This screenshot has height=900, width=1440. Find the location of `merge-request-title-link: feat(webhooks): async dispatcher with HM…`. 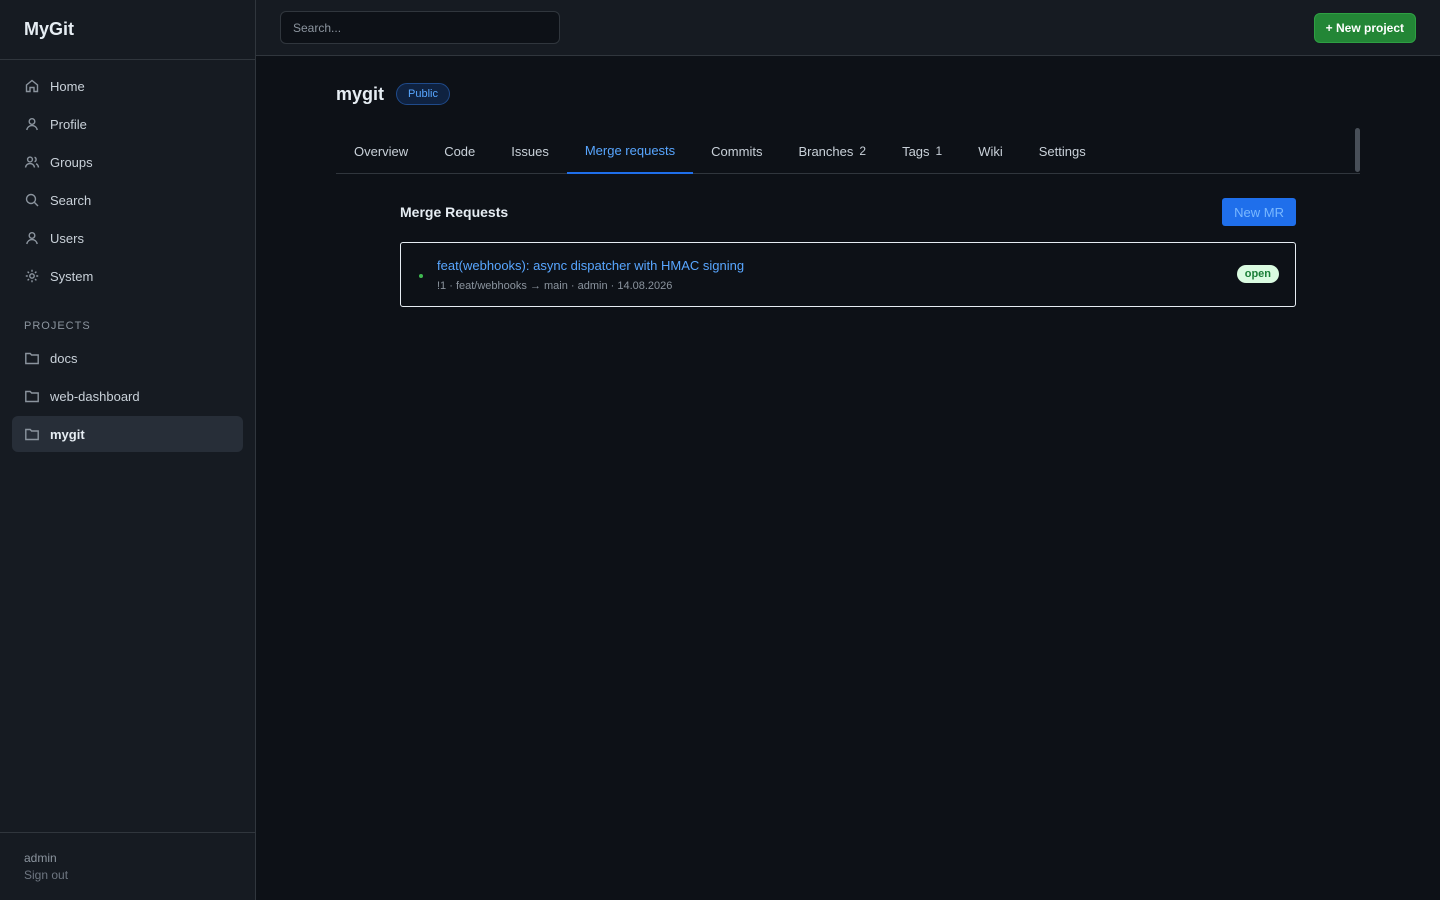

merge-request-title-link: feat(webhooks): async dispatcher with HM… is located at coordinates (590, 265).